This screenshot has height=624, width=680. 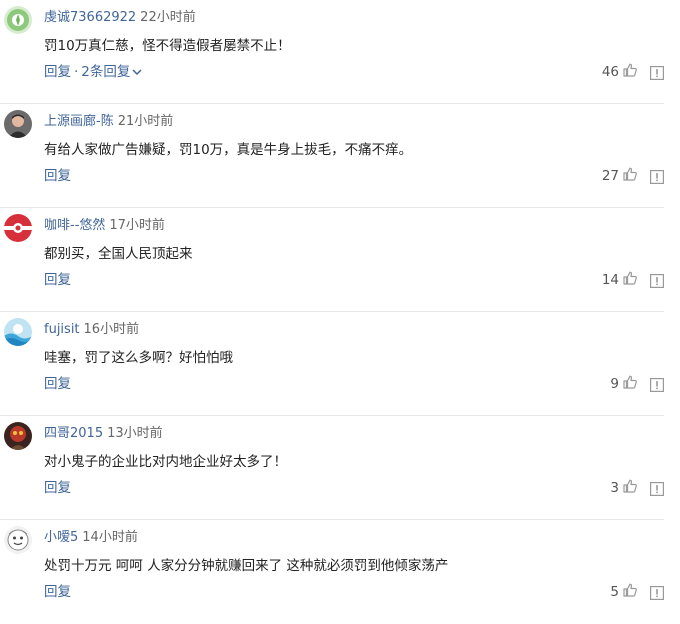 What do you see at coordinates (610, 176) in the screenshot?
I see `like-count: 27` at bounding box center [610, 176].